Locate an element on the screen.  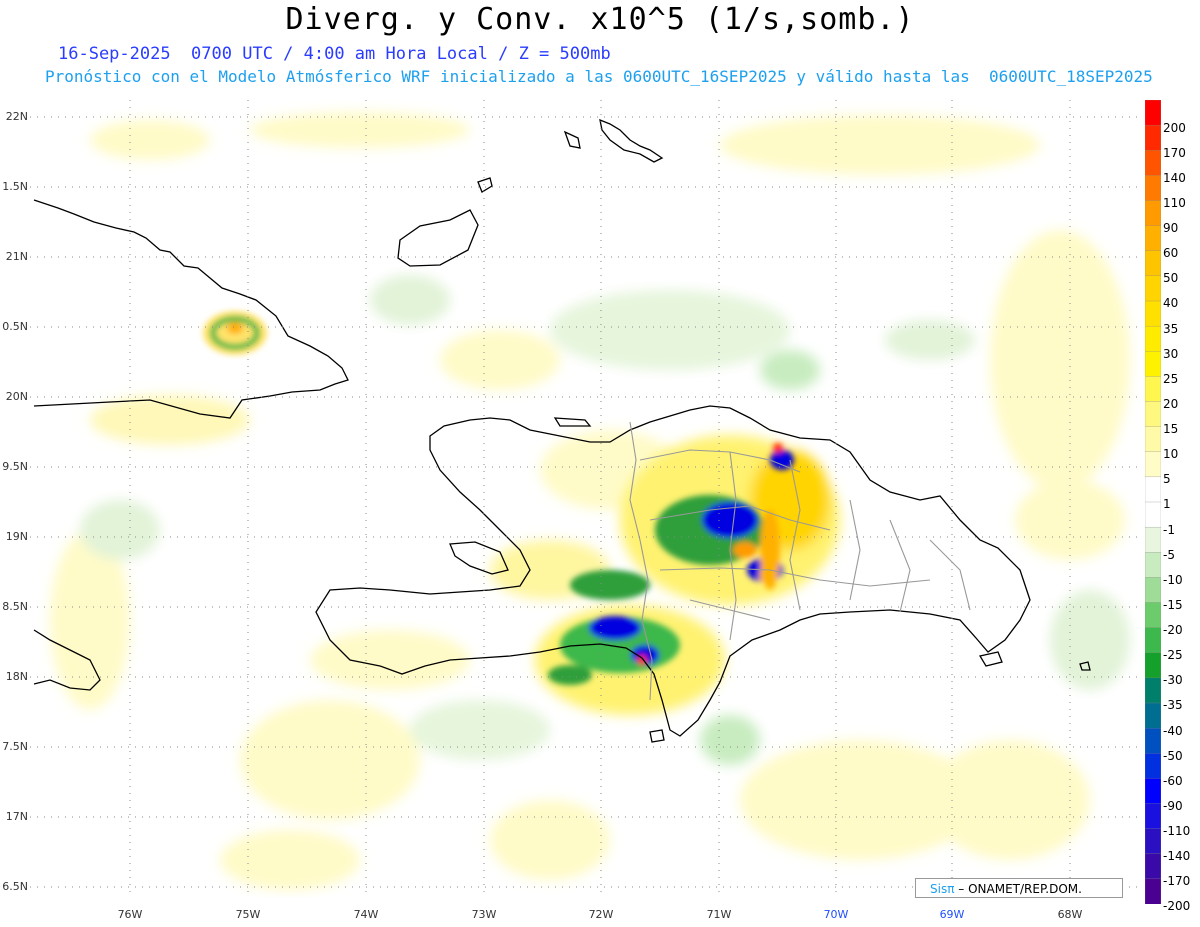
colorbar-label: 200 is located at coordinates (1174, 127).